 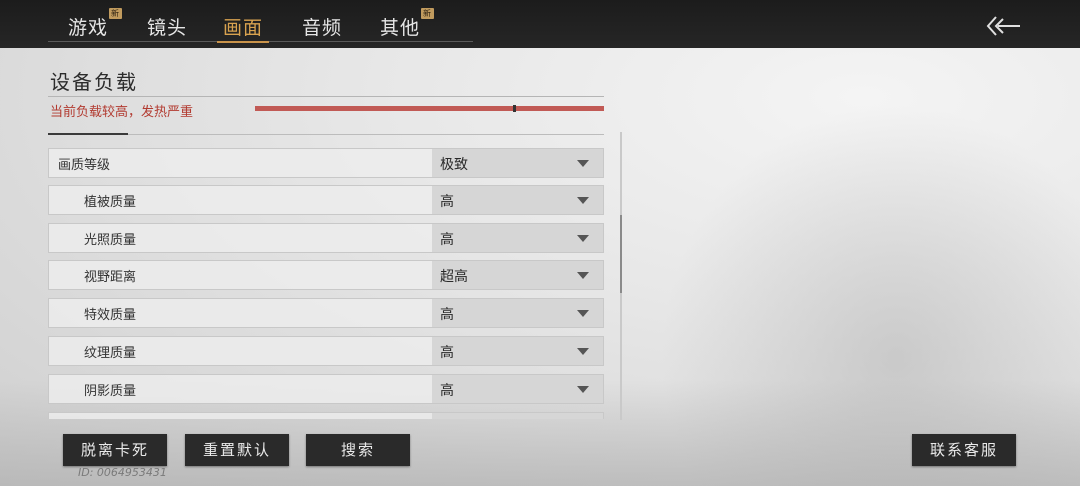 I want to click on tab-graphics: 画面, so click(x=243, y=28).